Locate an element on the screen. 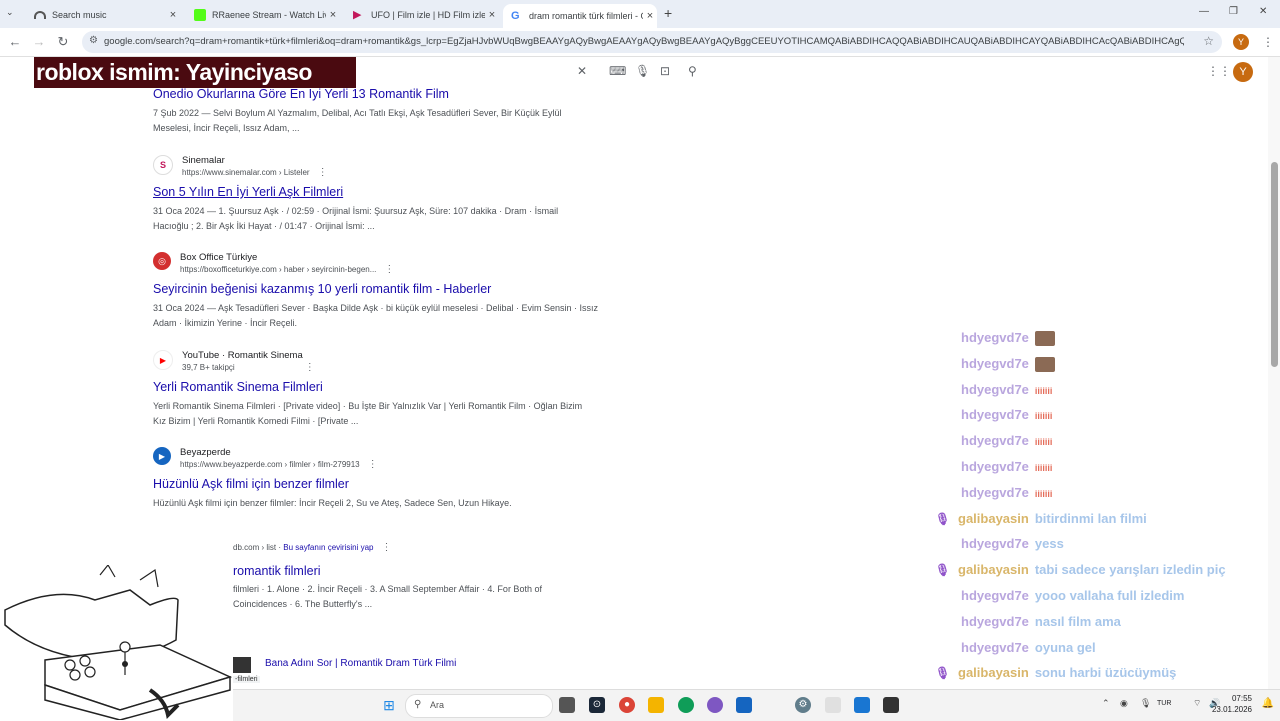 Image resolution: width=1280 pixels, height=721 pixels. bookmark-star-icon: ☆ is located at coordinates (1208, 41).